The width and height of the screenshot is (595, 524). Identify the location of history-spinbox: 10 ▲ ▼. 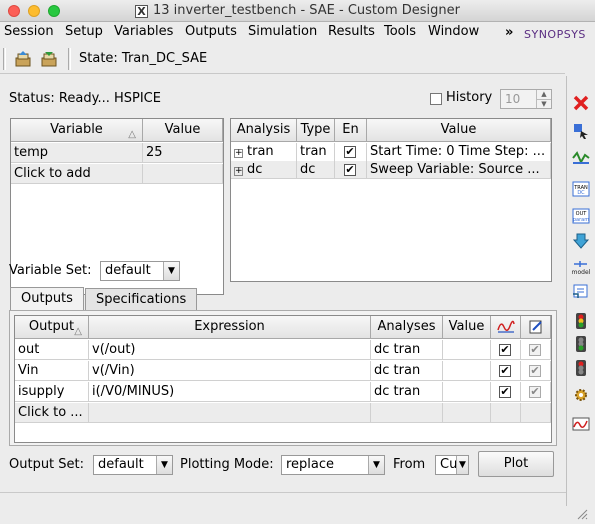
(526, 99).